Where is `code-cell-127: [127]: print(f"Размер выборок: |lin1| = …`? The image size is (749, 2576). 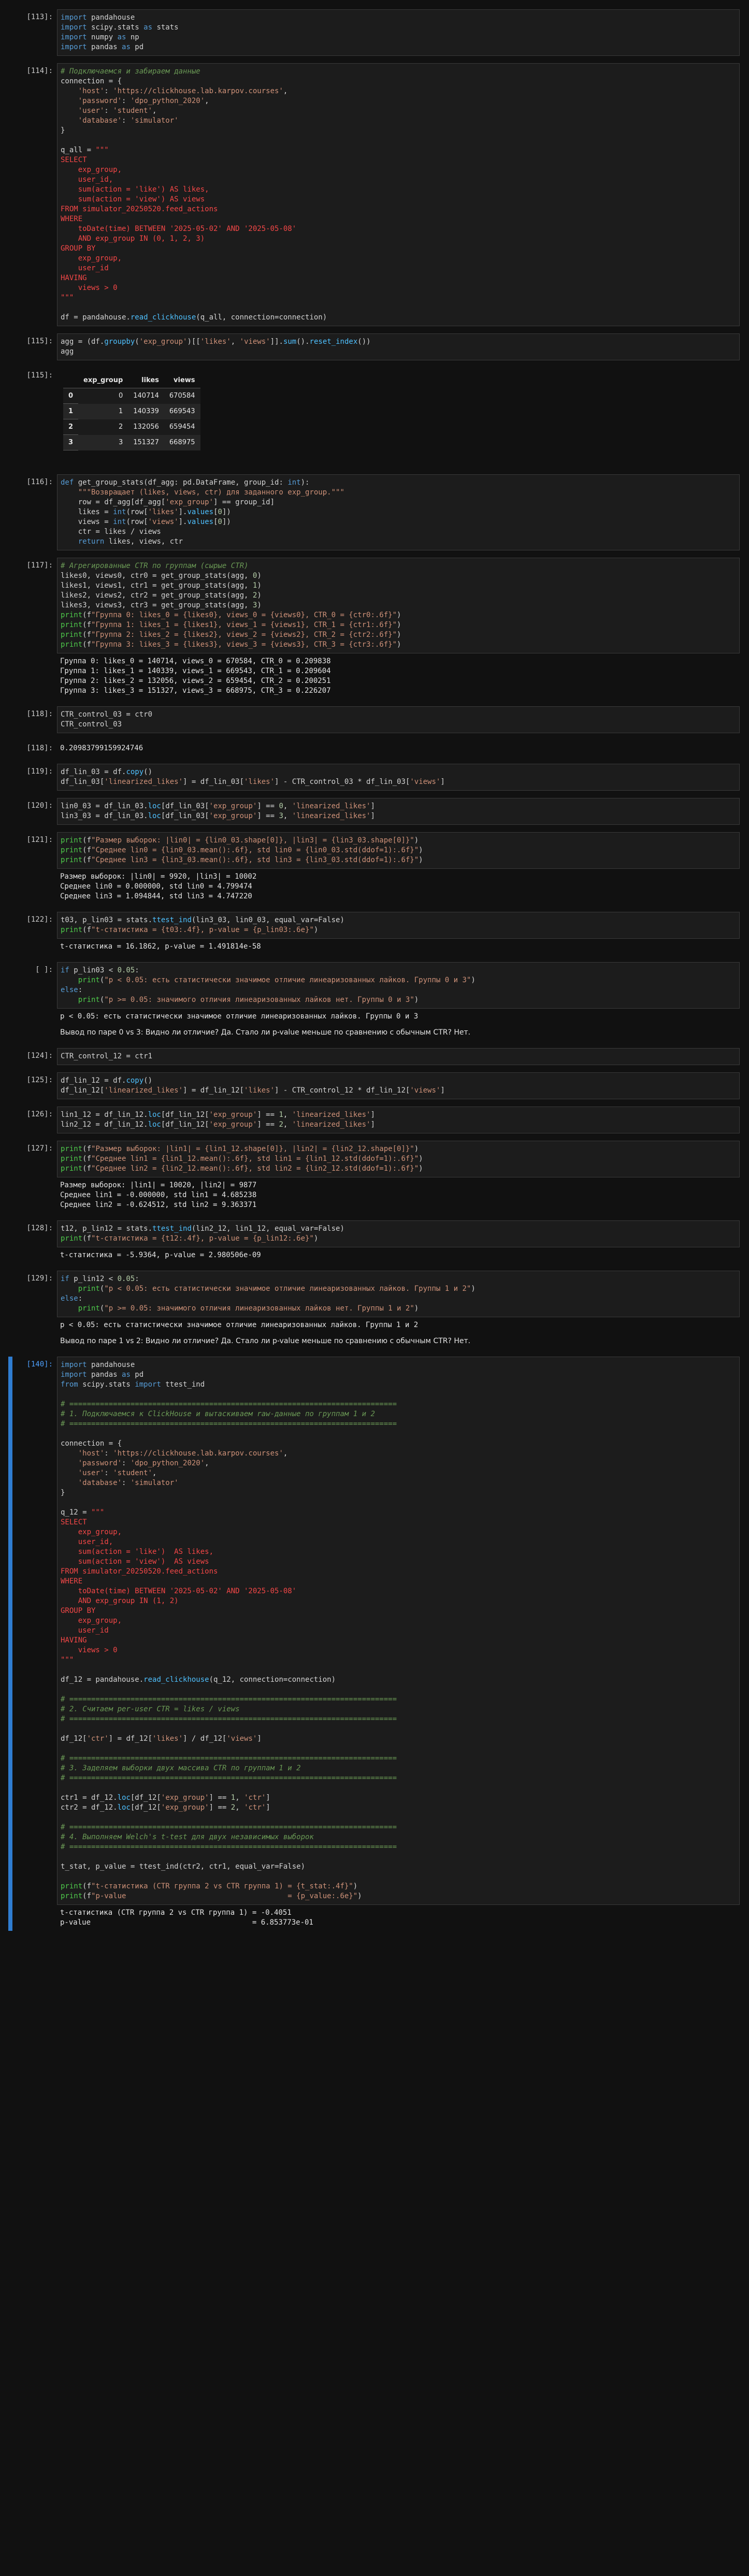 code-cell-127: [127]: print(f"Размер выборок: |lin1| = … is located at coordinates (375, 1177).